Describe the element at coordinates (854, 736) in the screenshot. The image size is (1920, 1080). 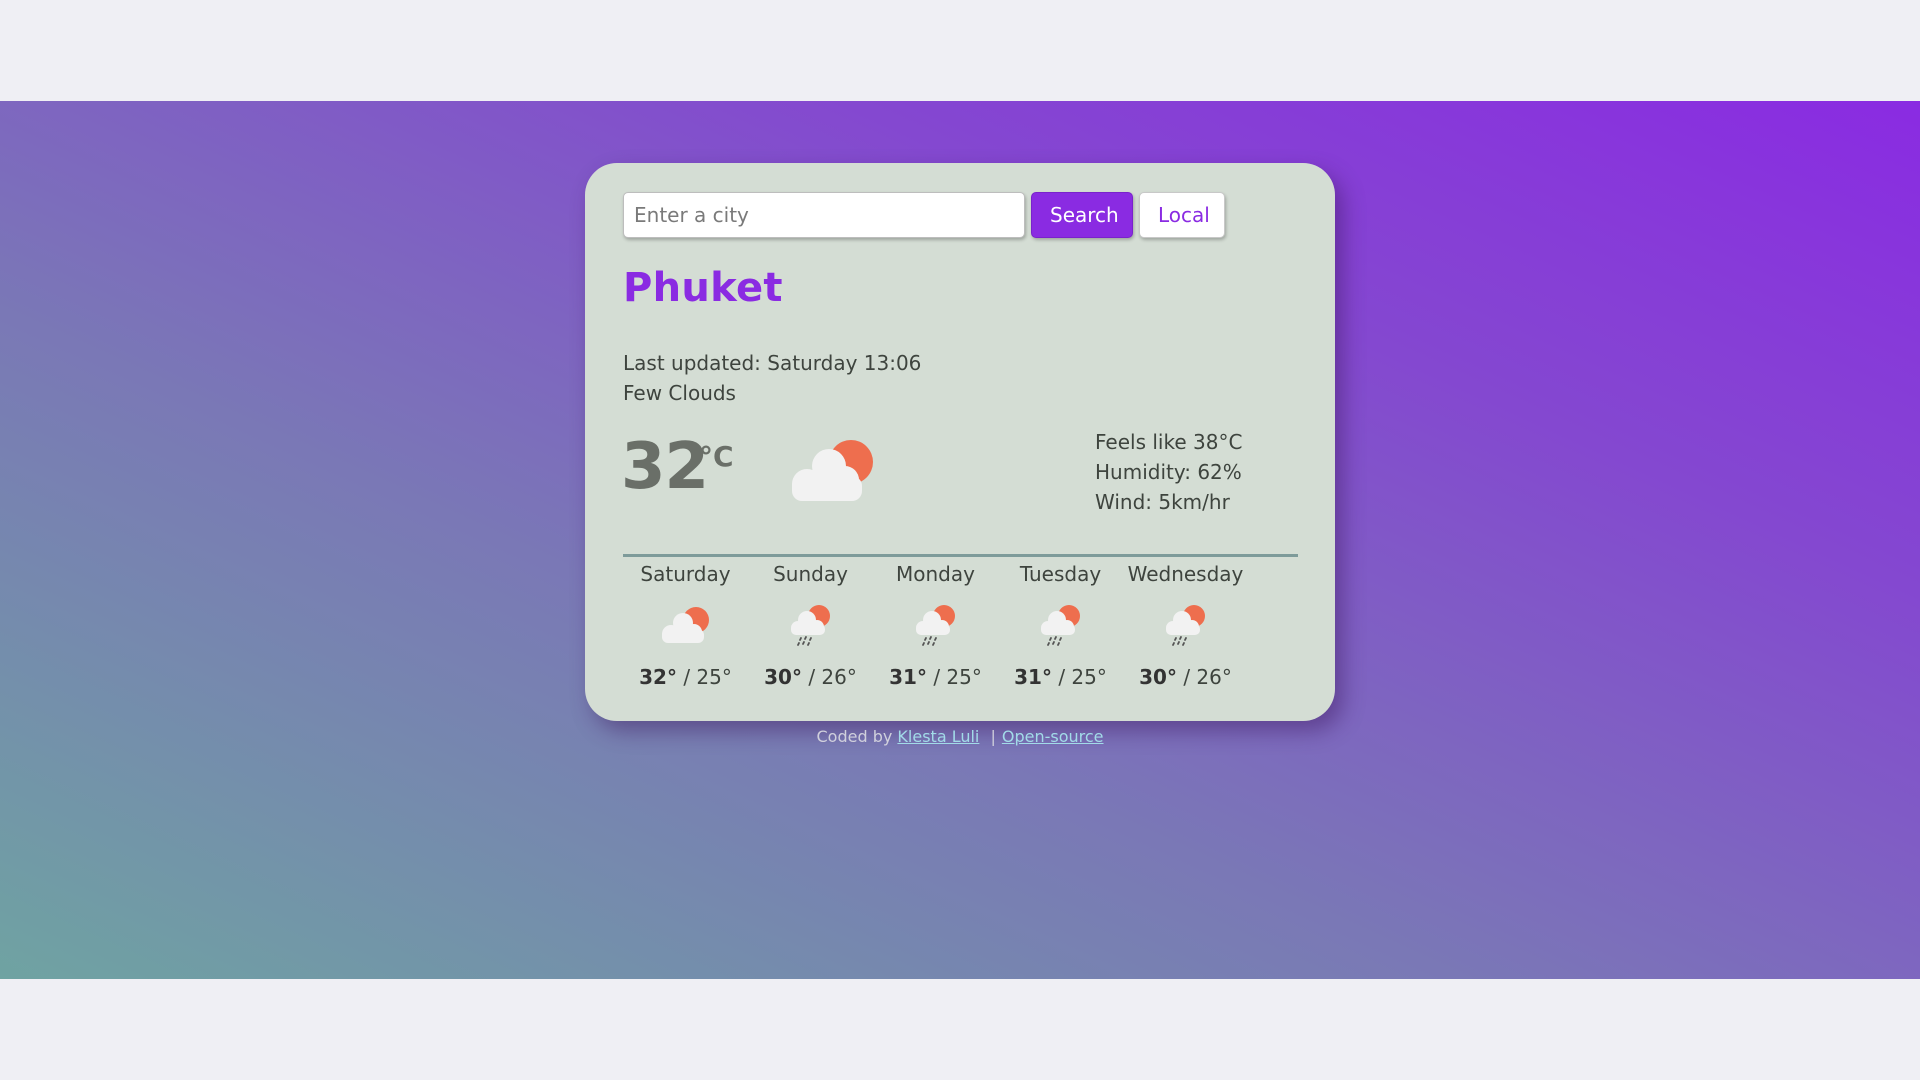
I see `footer-credit-text: Coded by` at that location.